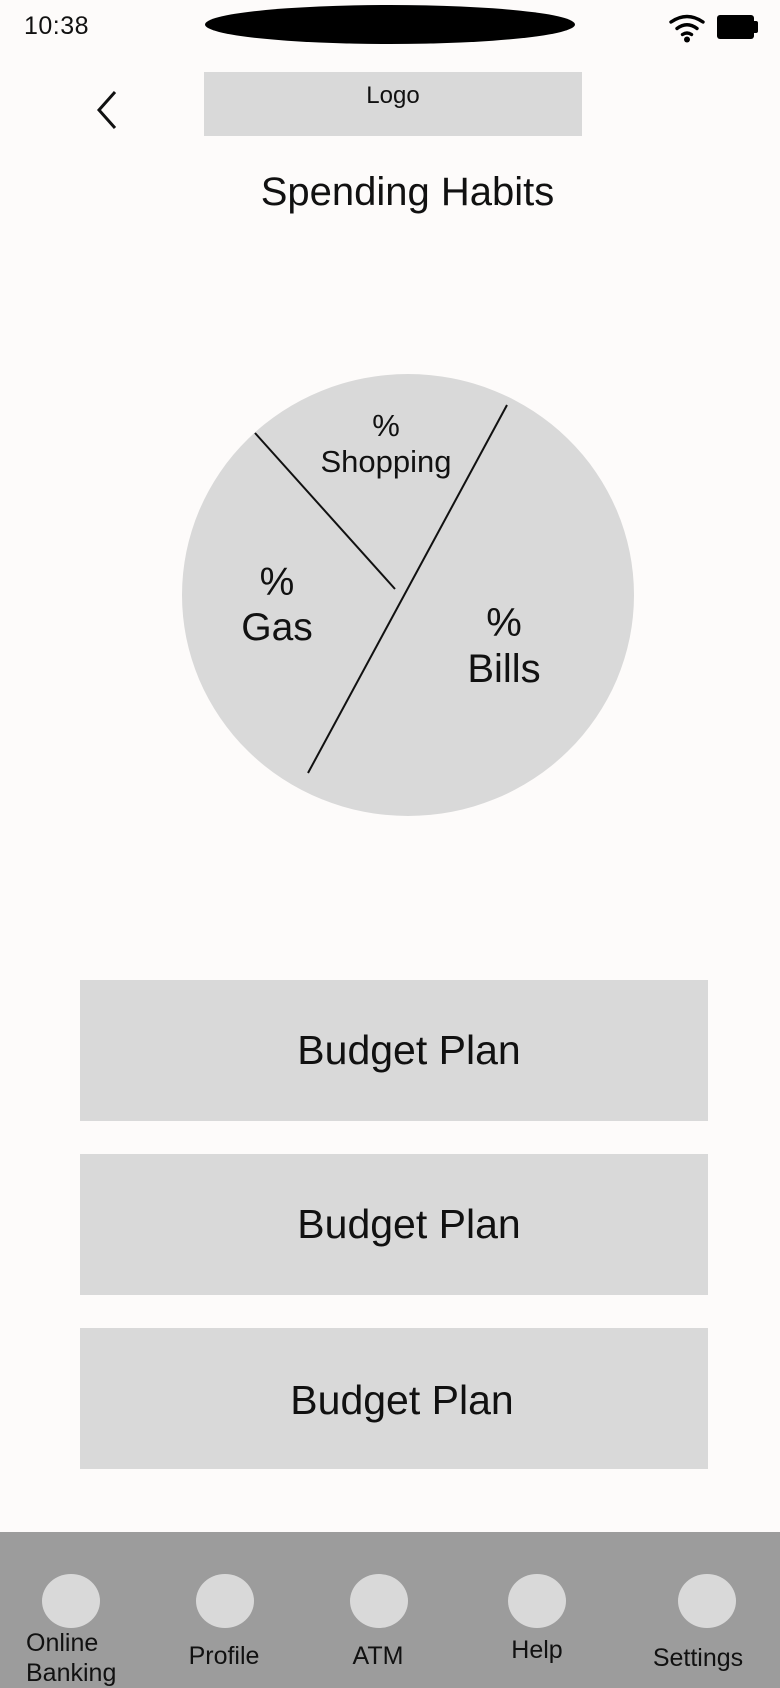 The height and width of the screenshot is (1688, 780). What do you see at coordinates (504, 646) in the screenshot?
I see `pie-label-bills: % Bills` at bounding box center [504, 646].